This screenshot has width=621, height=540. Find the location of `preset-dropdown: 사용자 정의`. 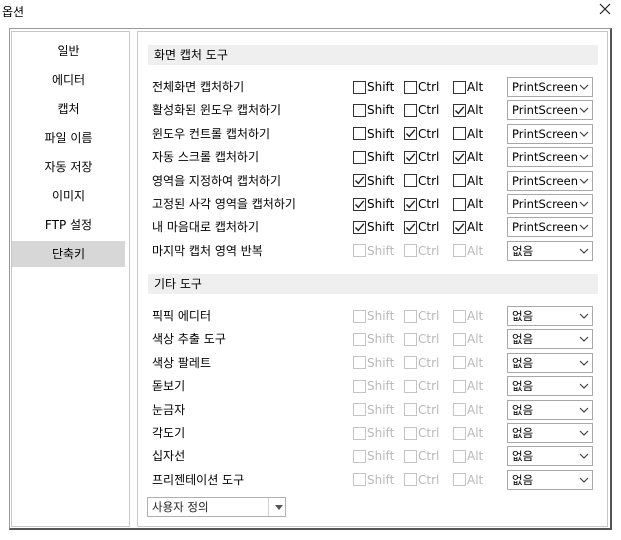

preset-dropdown: 사용자 정의 is located at coordinates (216, 507).